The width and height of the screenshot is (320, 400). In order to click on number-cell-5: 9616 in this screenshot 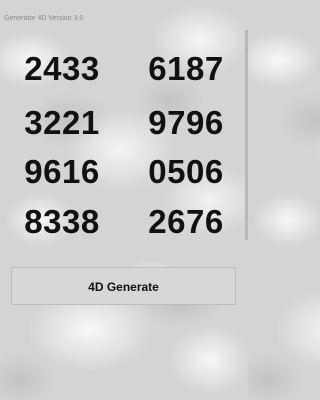, I will do `click(62, 171)`.